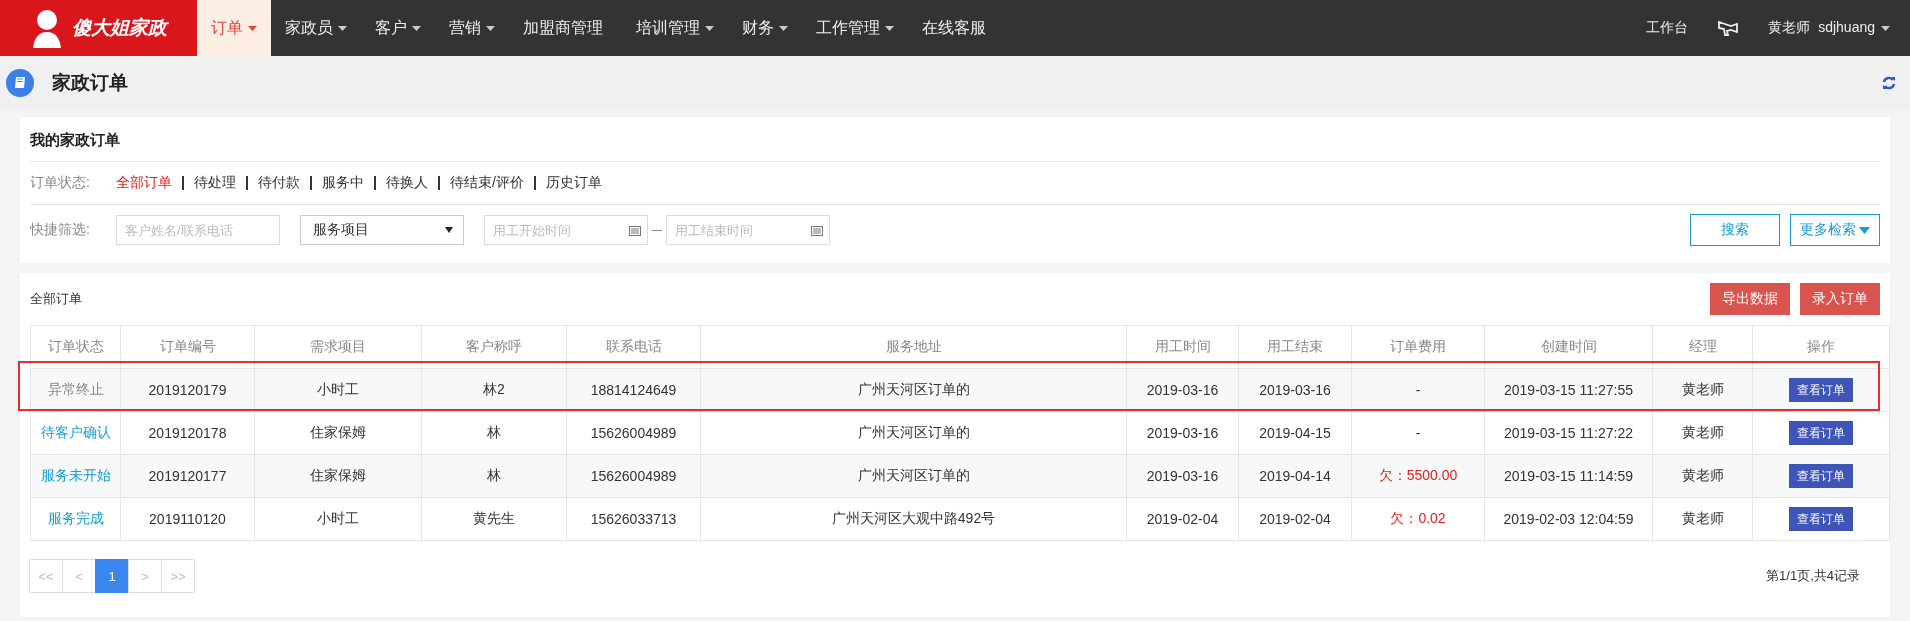 The width and height of the screenshot is (1910, 621). Describe the element at coordinates (1728, 28) in the screenshot. I see `megaphone-icon` at that location.